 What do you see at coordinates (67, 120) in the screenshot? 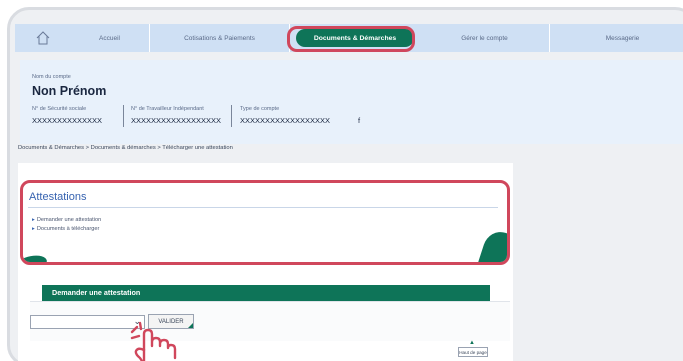
I see `ss-number-value: XXXXXXXXXXXXXX` at bounding box center [67, 120].